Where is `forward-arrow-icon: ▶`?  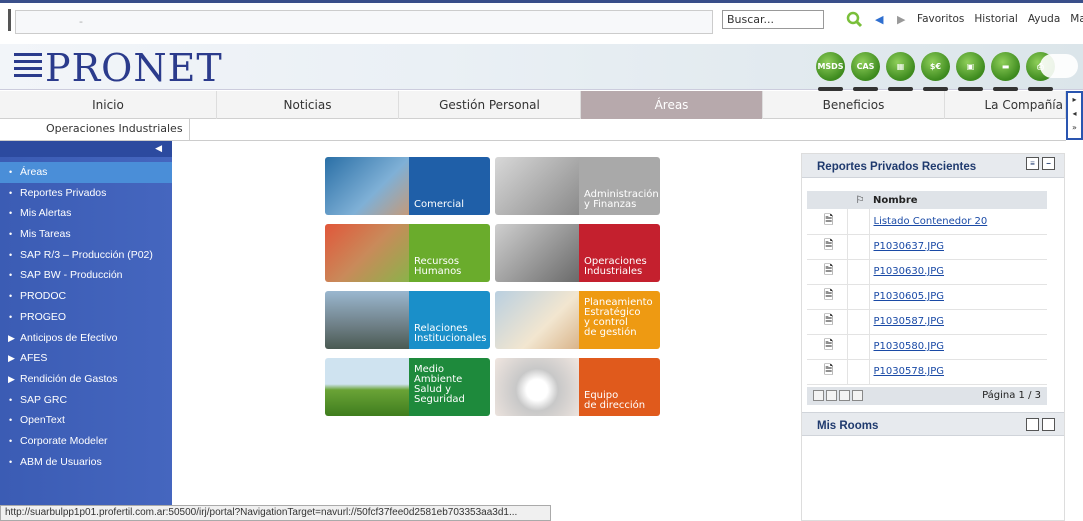
forward-arrow-icon: ▶ is located at coordinates (901, 19).